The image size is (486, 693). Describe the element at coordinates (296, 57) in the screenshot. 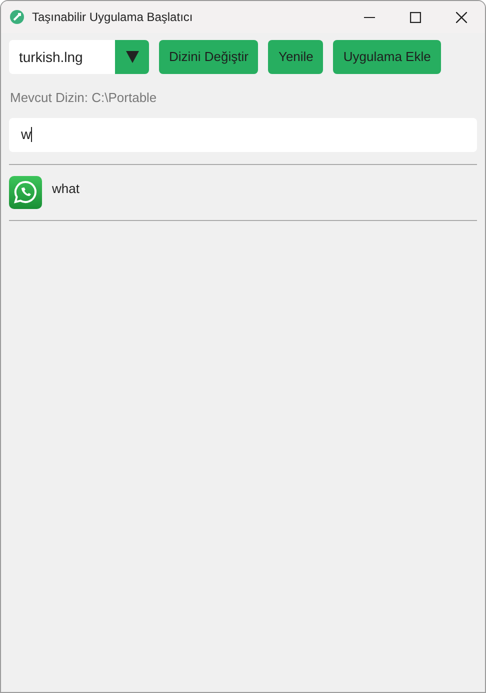

I see `toolbar-button: Yenile` at that location.